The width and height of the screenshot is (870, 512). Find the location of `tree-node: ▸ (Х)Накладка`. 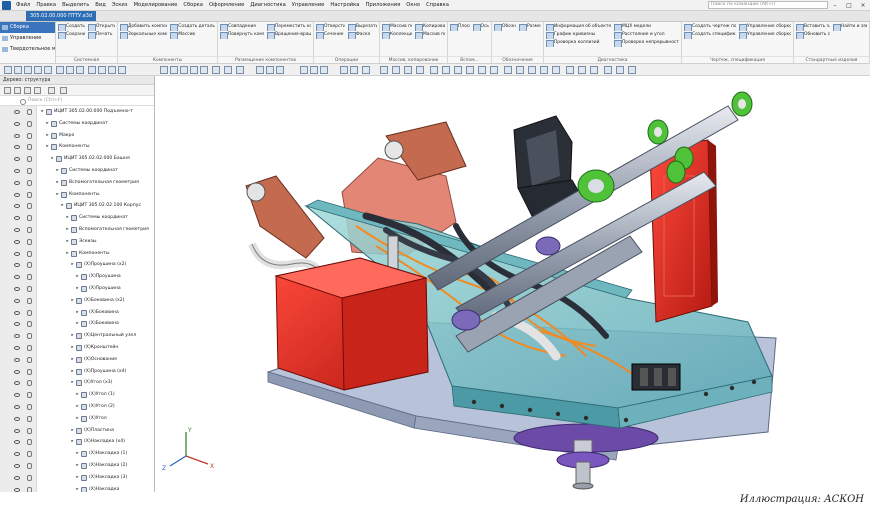

tree-node: ▸ (Х)Накладка is located at coordinates (77, 488).